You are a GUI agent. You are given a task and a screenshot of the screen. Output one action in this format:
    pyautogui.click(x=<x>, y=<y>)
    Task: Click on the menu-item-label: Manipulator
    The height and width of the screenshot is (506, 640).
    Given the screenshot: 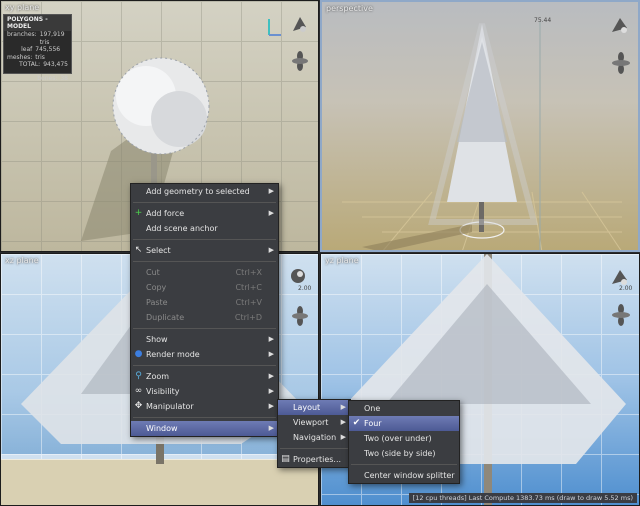 What is the action you would take?
    pyautogui.click(x=170, y=406)
    